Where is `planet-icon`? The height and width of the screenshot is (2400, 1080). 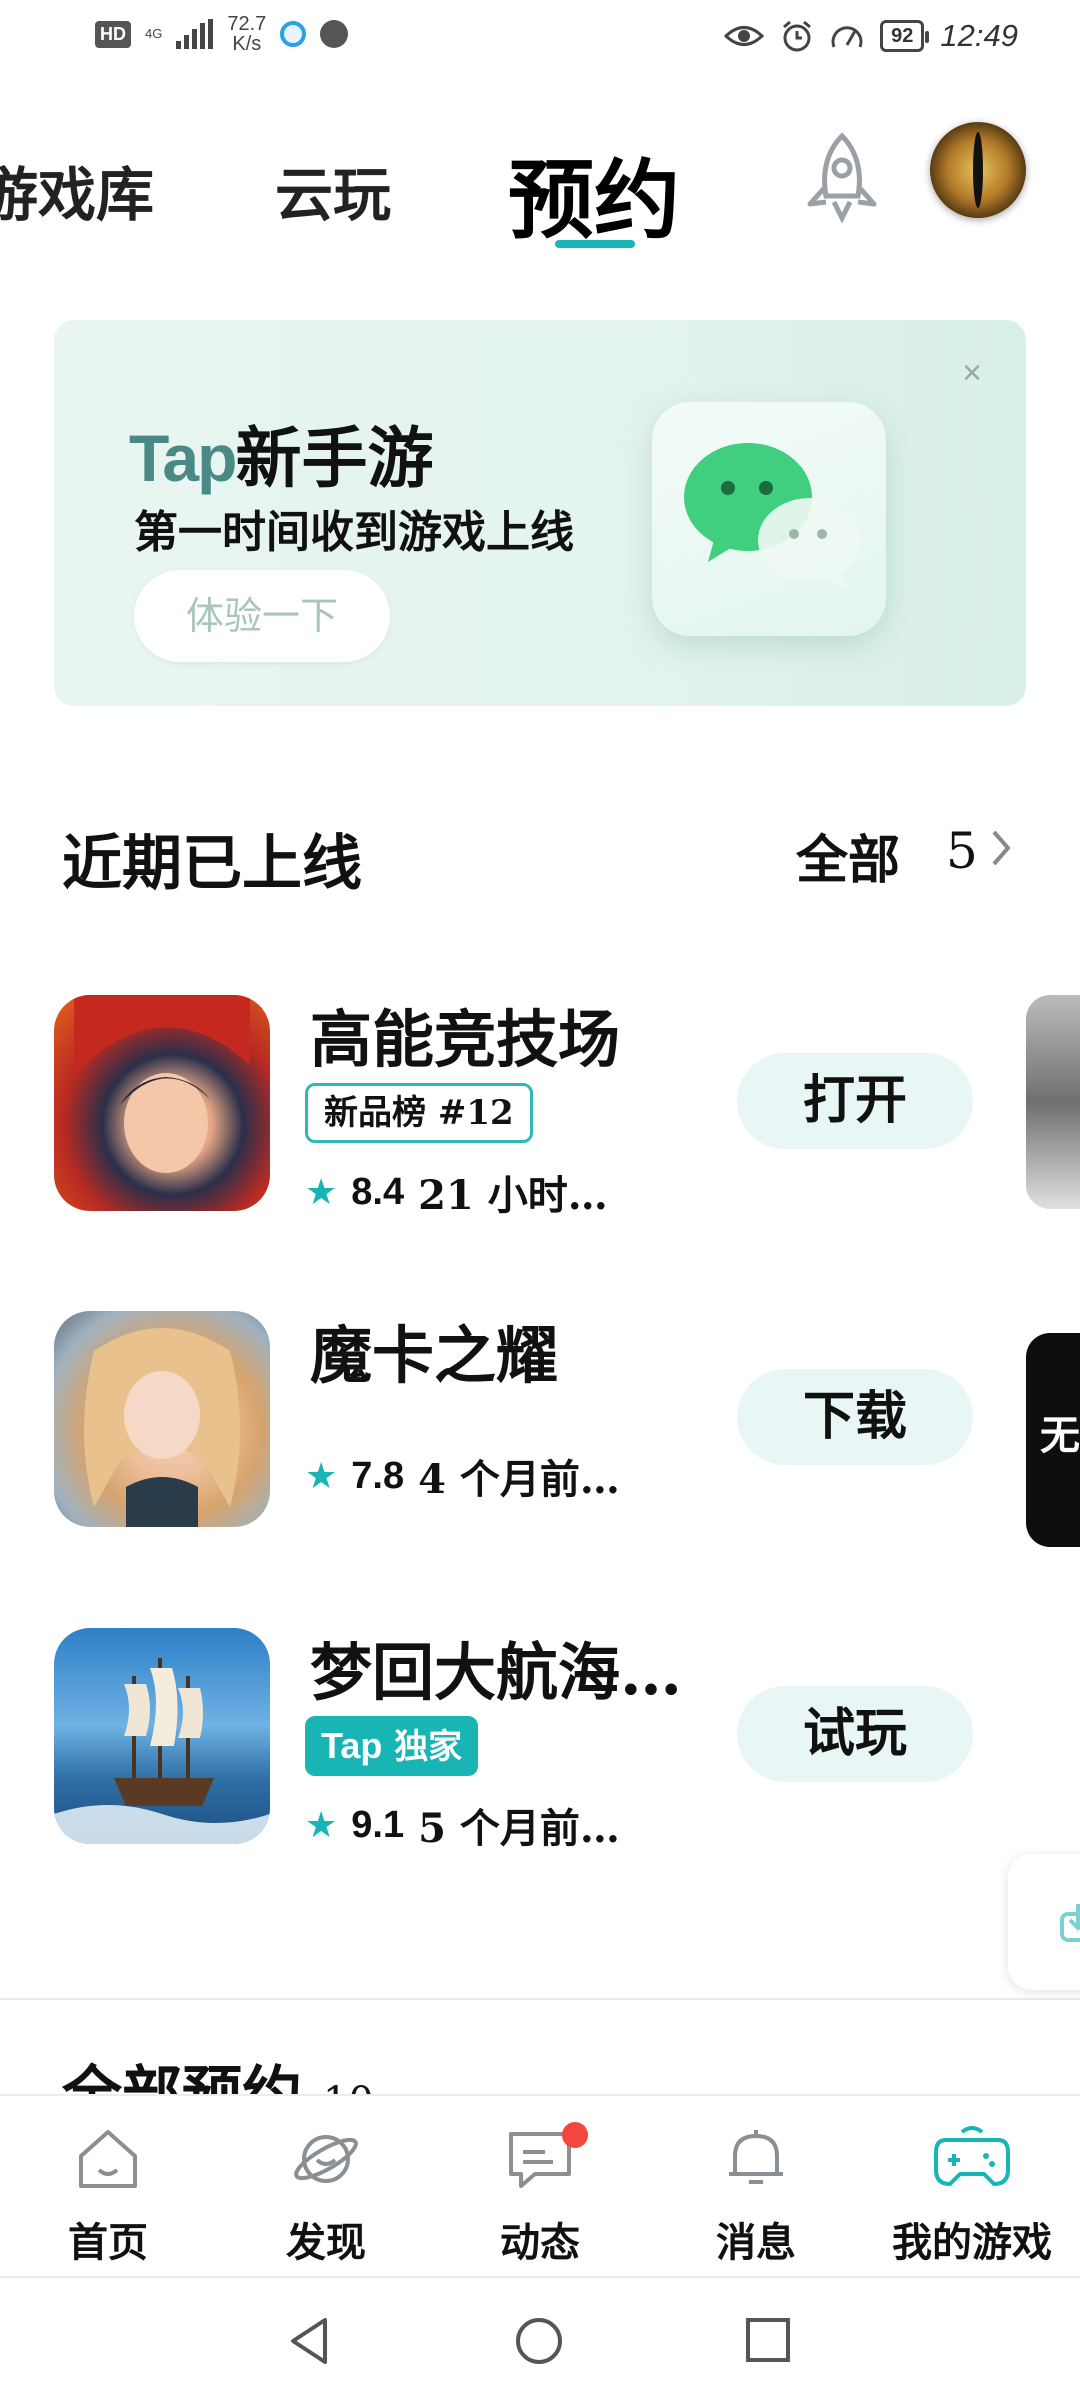 planet-icon is located at coordinates (326, 2159).